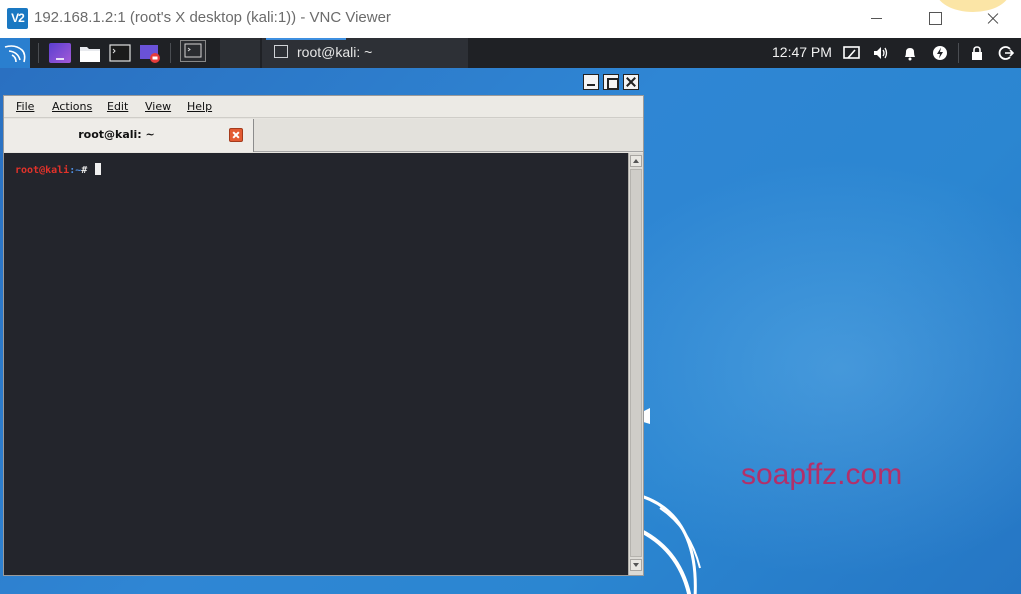 This screenshot has height=594, width=1021. Describe the element at coordinates (87, 170) in the screenshot. I see `prompt-symbol: #` at that location.